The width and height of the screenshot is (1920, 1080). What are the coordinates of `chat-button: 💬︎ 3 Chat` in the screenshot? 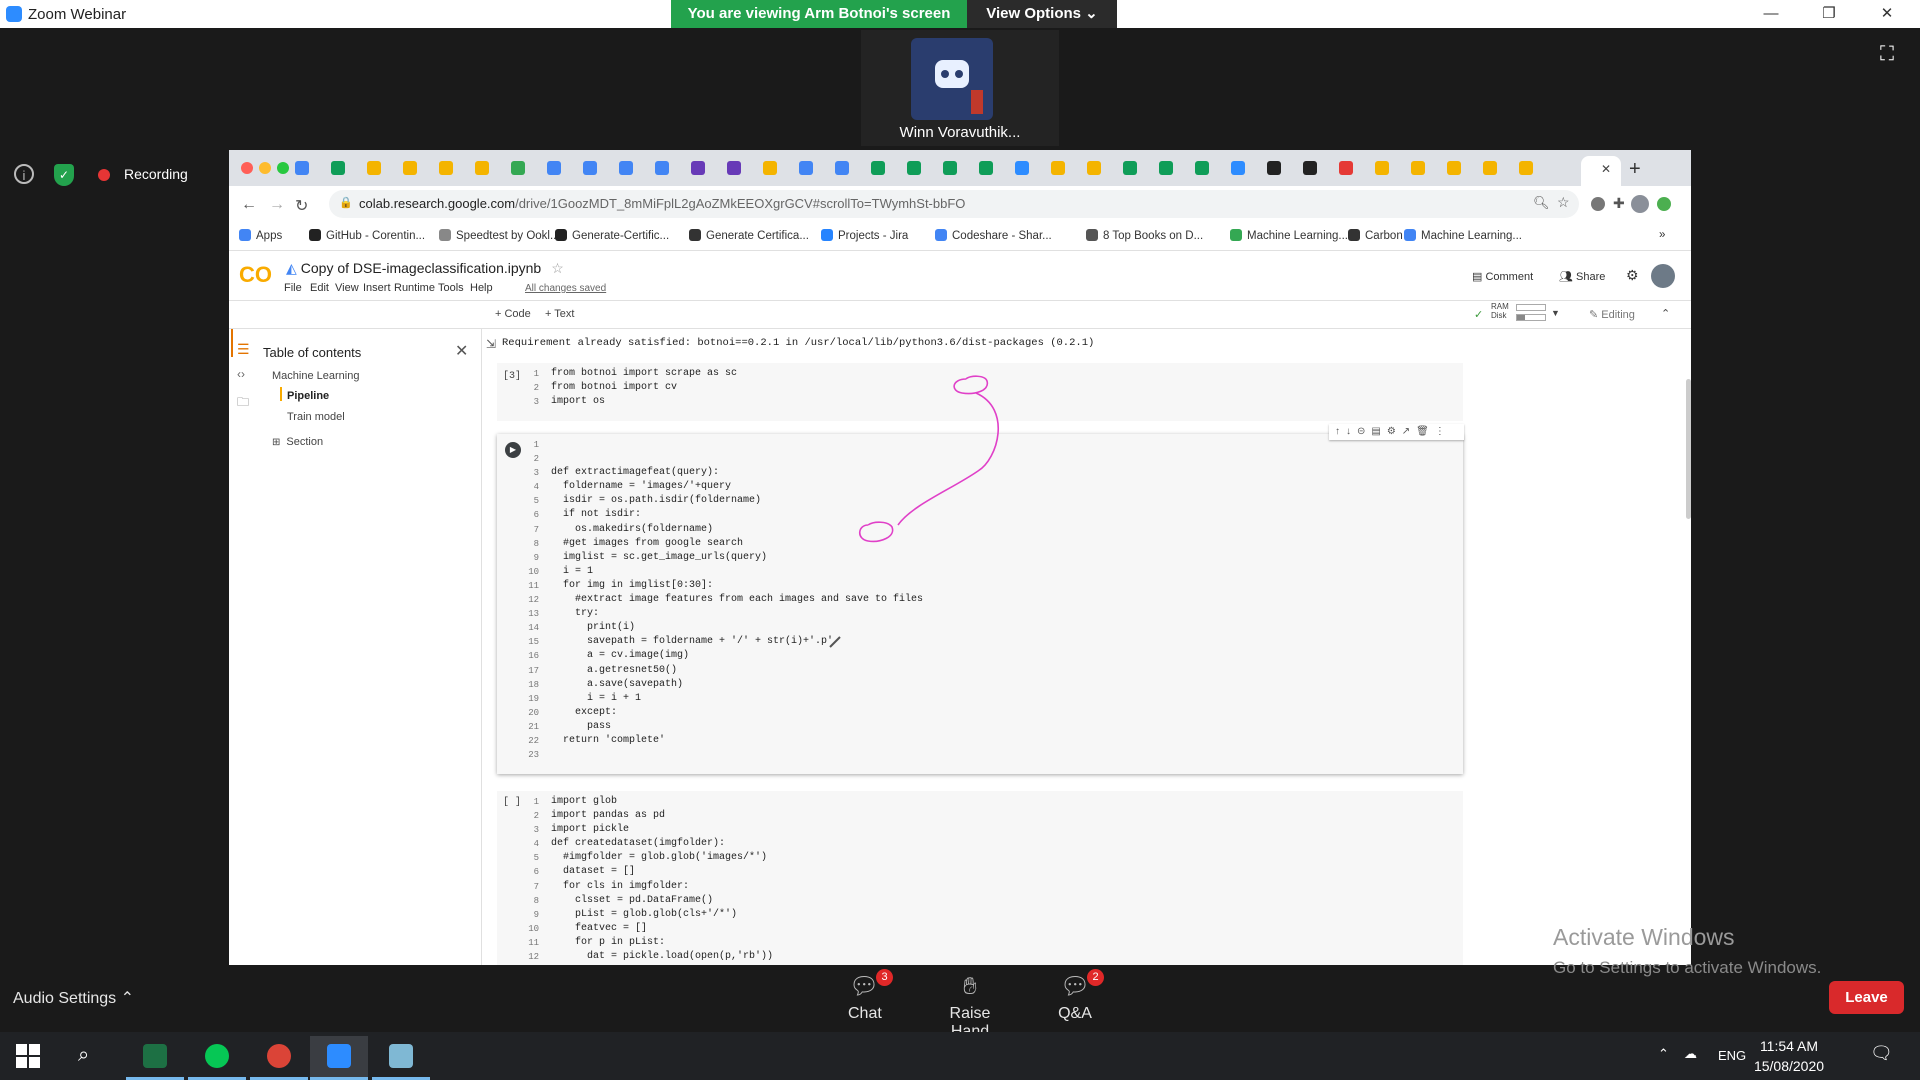 It's located at (870, 996).